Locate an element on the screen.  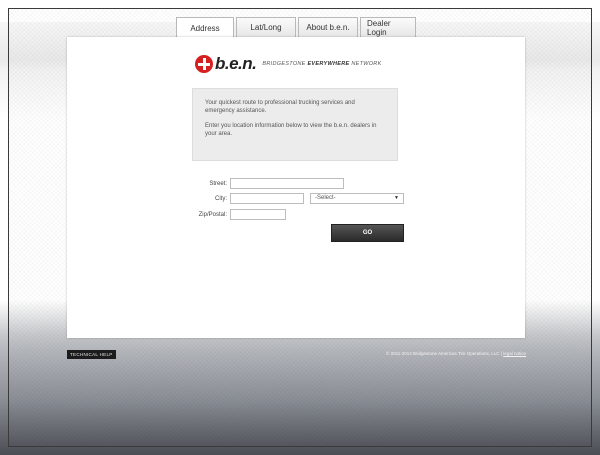
street-label: Street: is located at coordinates (218, 184).